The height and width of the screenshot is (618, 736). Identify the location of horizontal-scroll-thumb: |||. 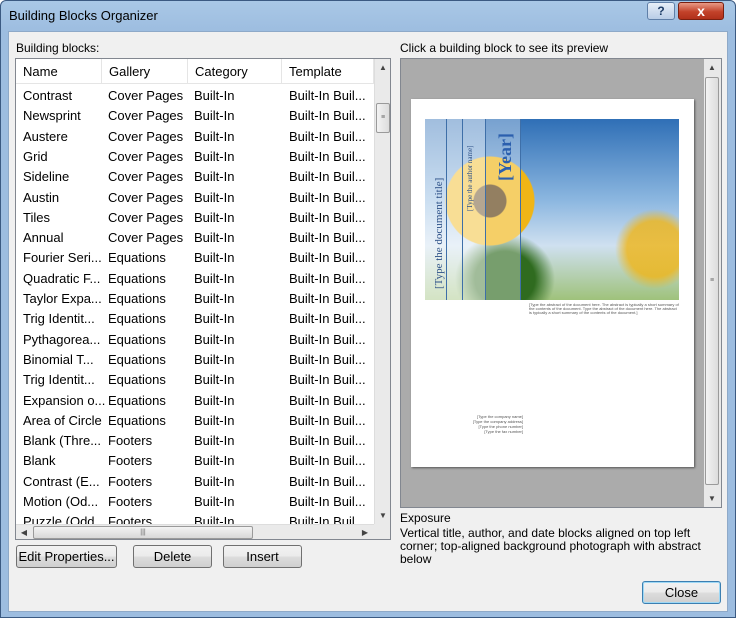
(143, 532).